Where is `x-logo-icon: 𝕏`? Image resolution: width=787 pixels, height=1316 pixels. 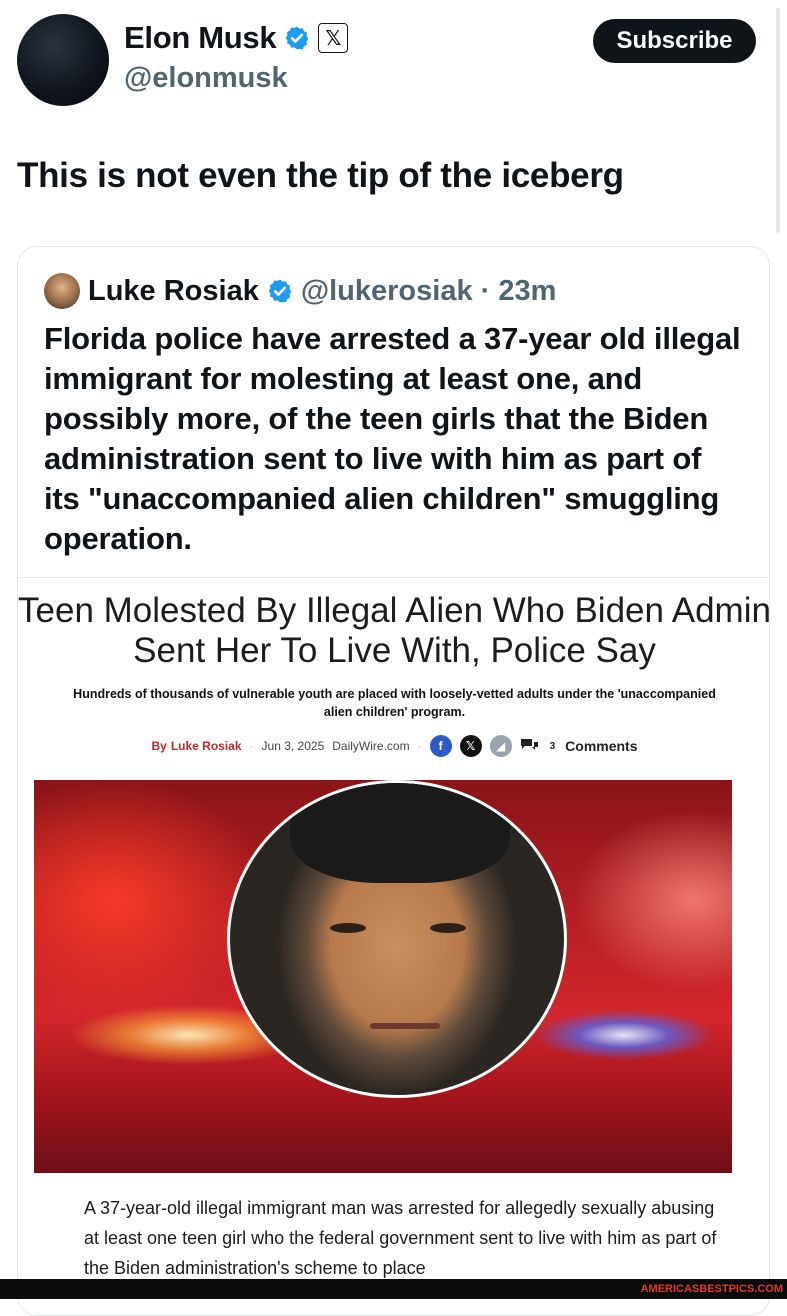
x-logo-icon: 𝕏 is located at coordinates (333, 38).